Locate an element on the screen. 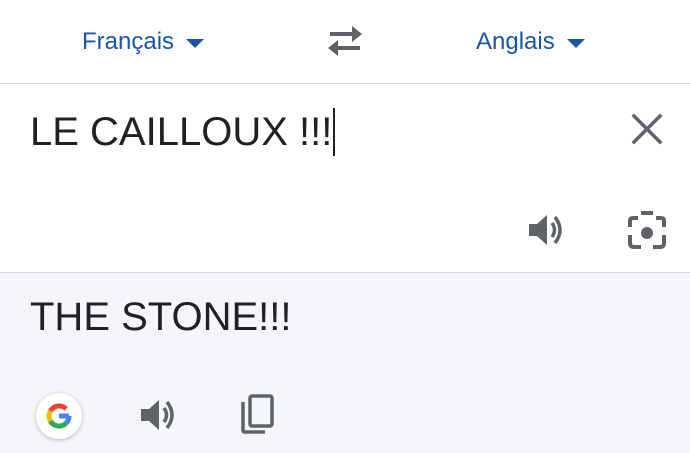  source-text-input: LE CAILLOUX !!! is located at coordinates (183, 132).